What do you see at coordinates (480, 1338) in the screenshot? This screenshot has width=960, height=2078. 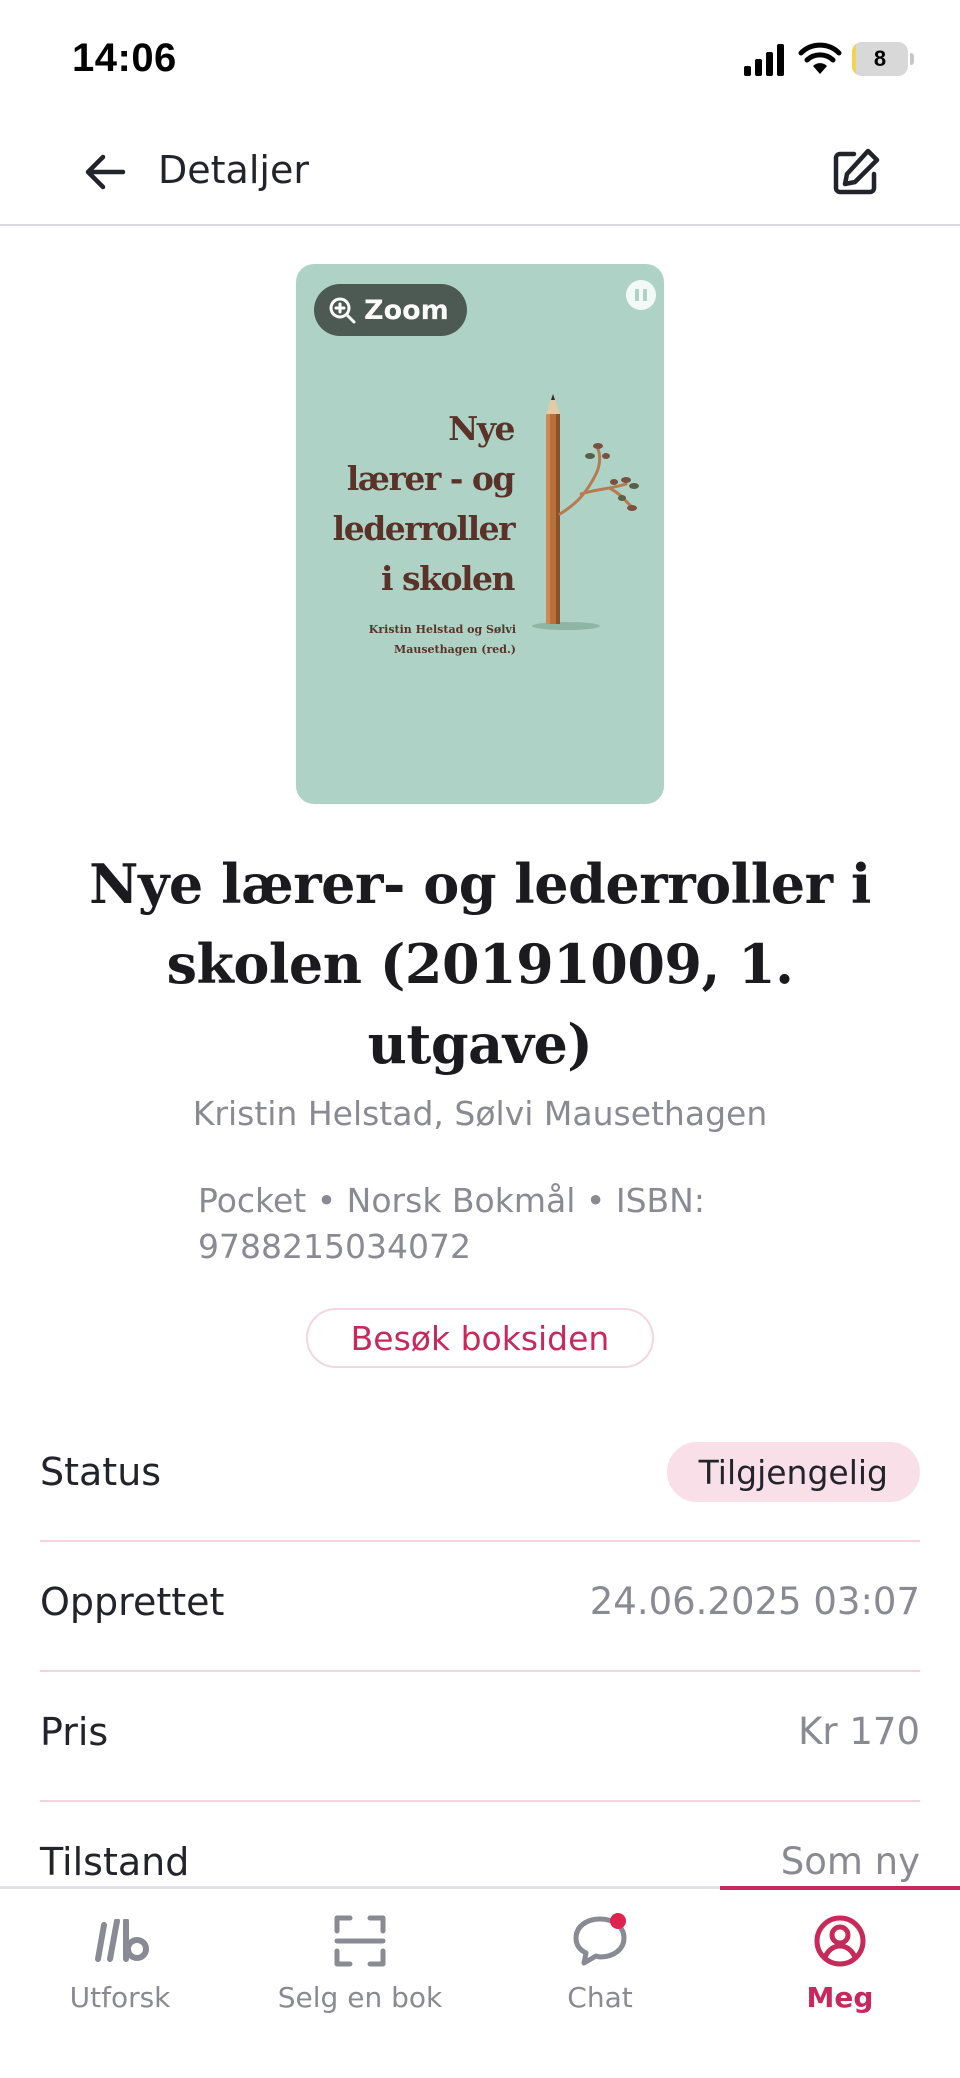 I see `visit-book-page-button: Besøk boksiden` at bounding box center [480, 1338].